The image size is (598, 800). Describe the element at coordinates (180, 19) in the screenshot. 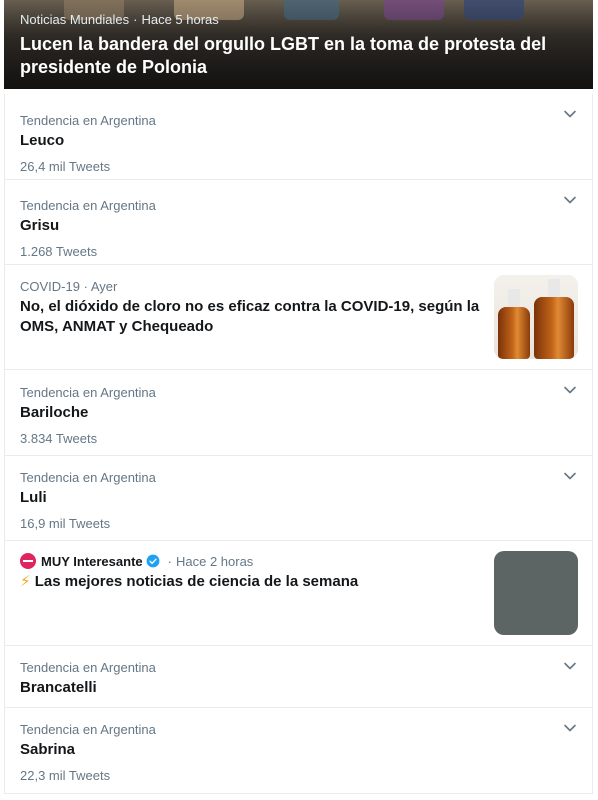

I see `hero-time: Hace 5 horas` at that location.